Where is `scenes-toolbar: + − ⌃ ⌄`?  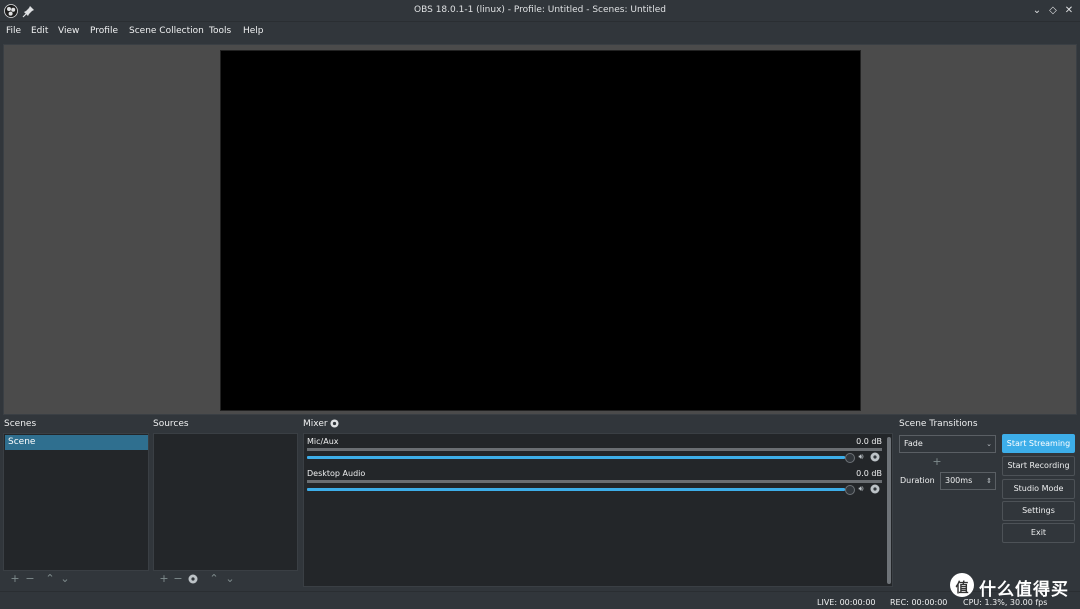 scenes-toolbar: + − ⌃ ⌄ is located at coordinates (76, 579).